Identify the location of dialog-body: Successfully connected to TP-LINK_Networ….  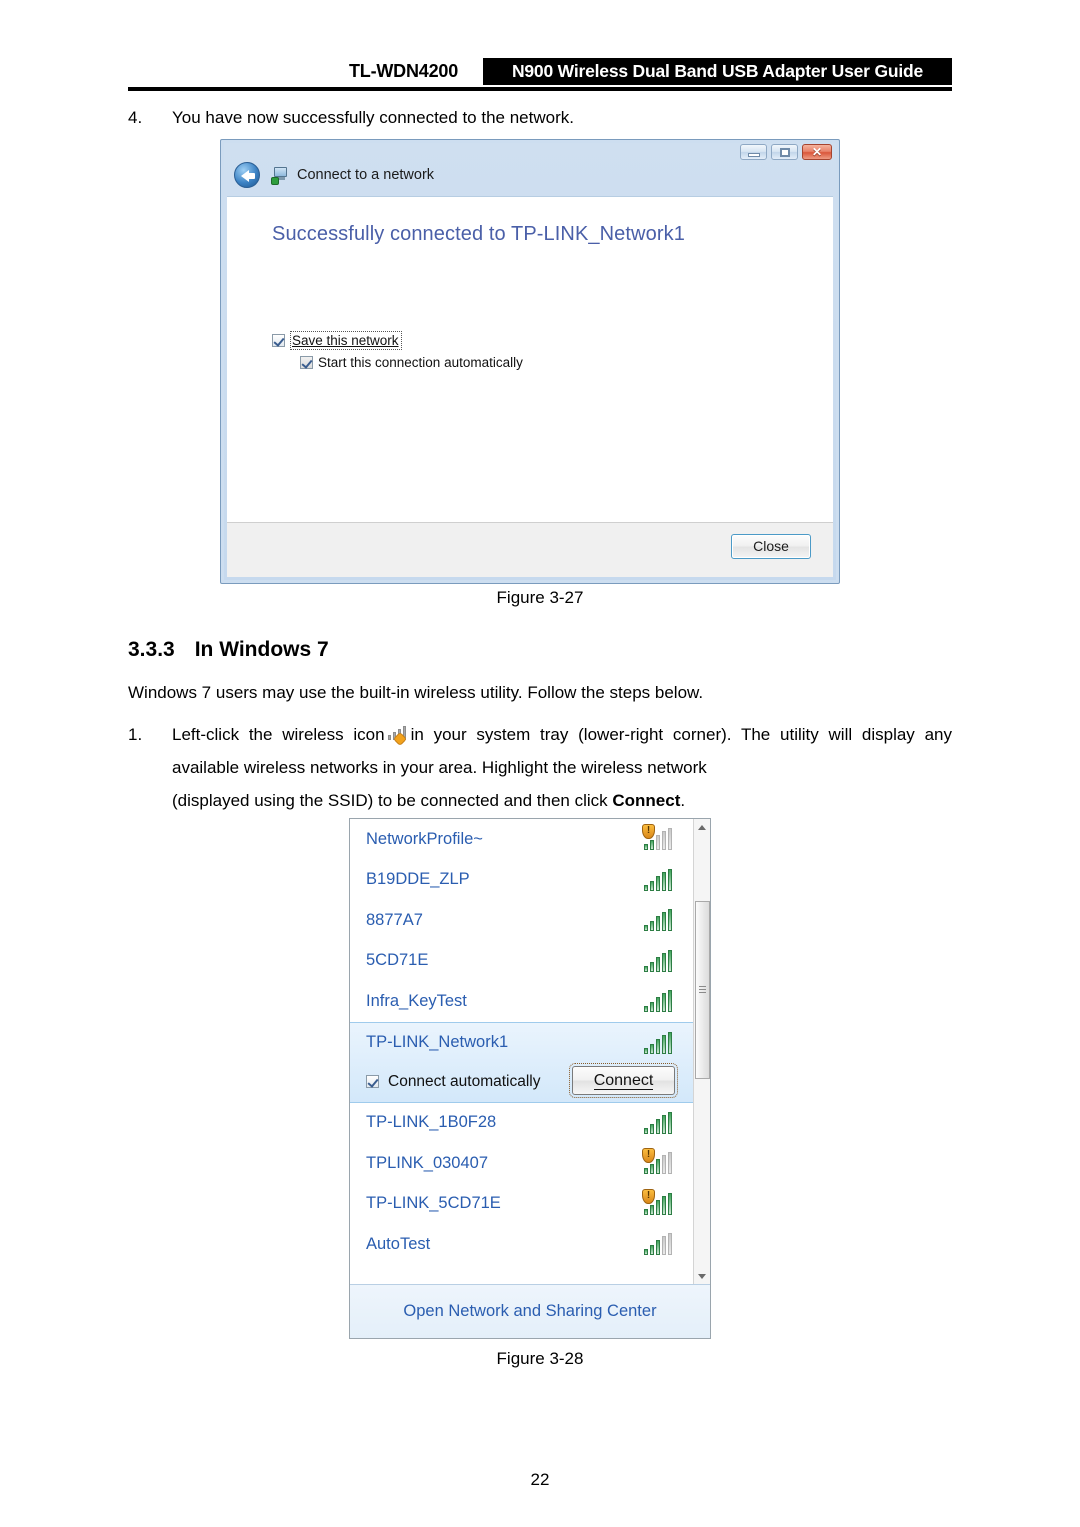
(530, 359).